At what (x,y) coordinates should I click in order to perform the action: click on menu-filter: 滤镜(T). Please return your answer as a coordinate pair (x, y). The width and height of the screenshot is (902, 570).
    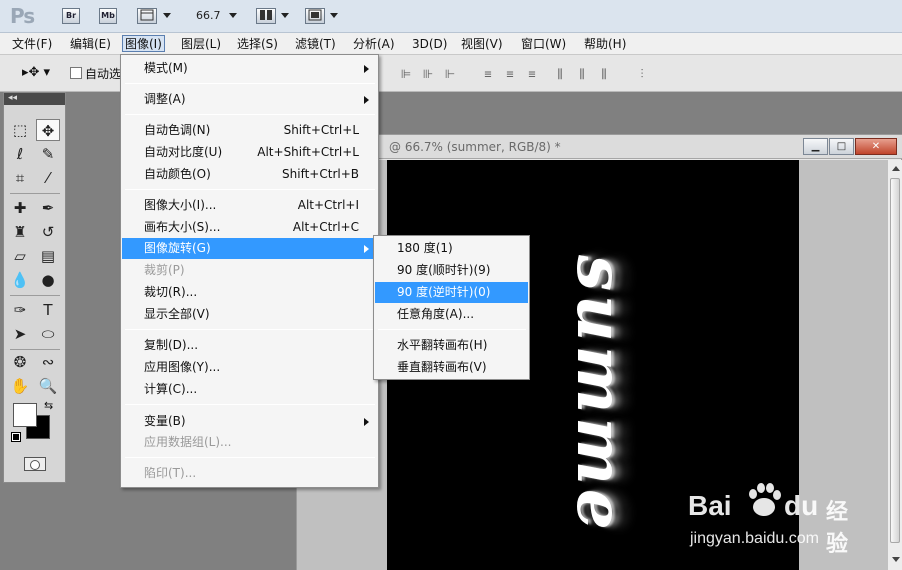
    Looking at the image, I should click on (315, 44).